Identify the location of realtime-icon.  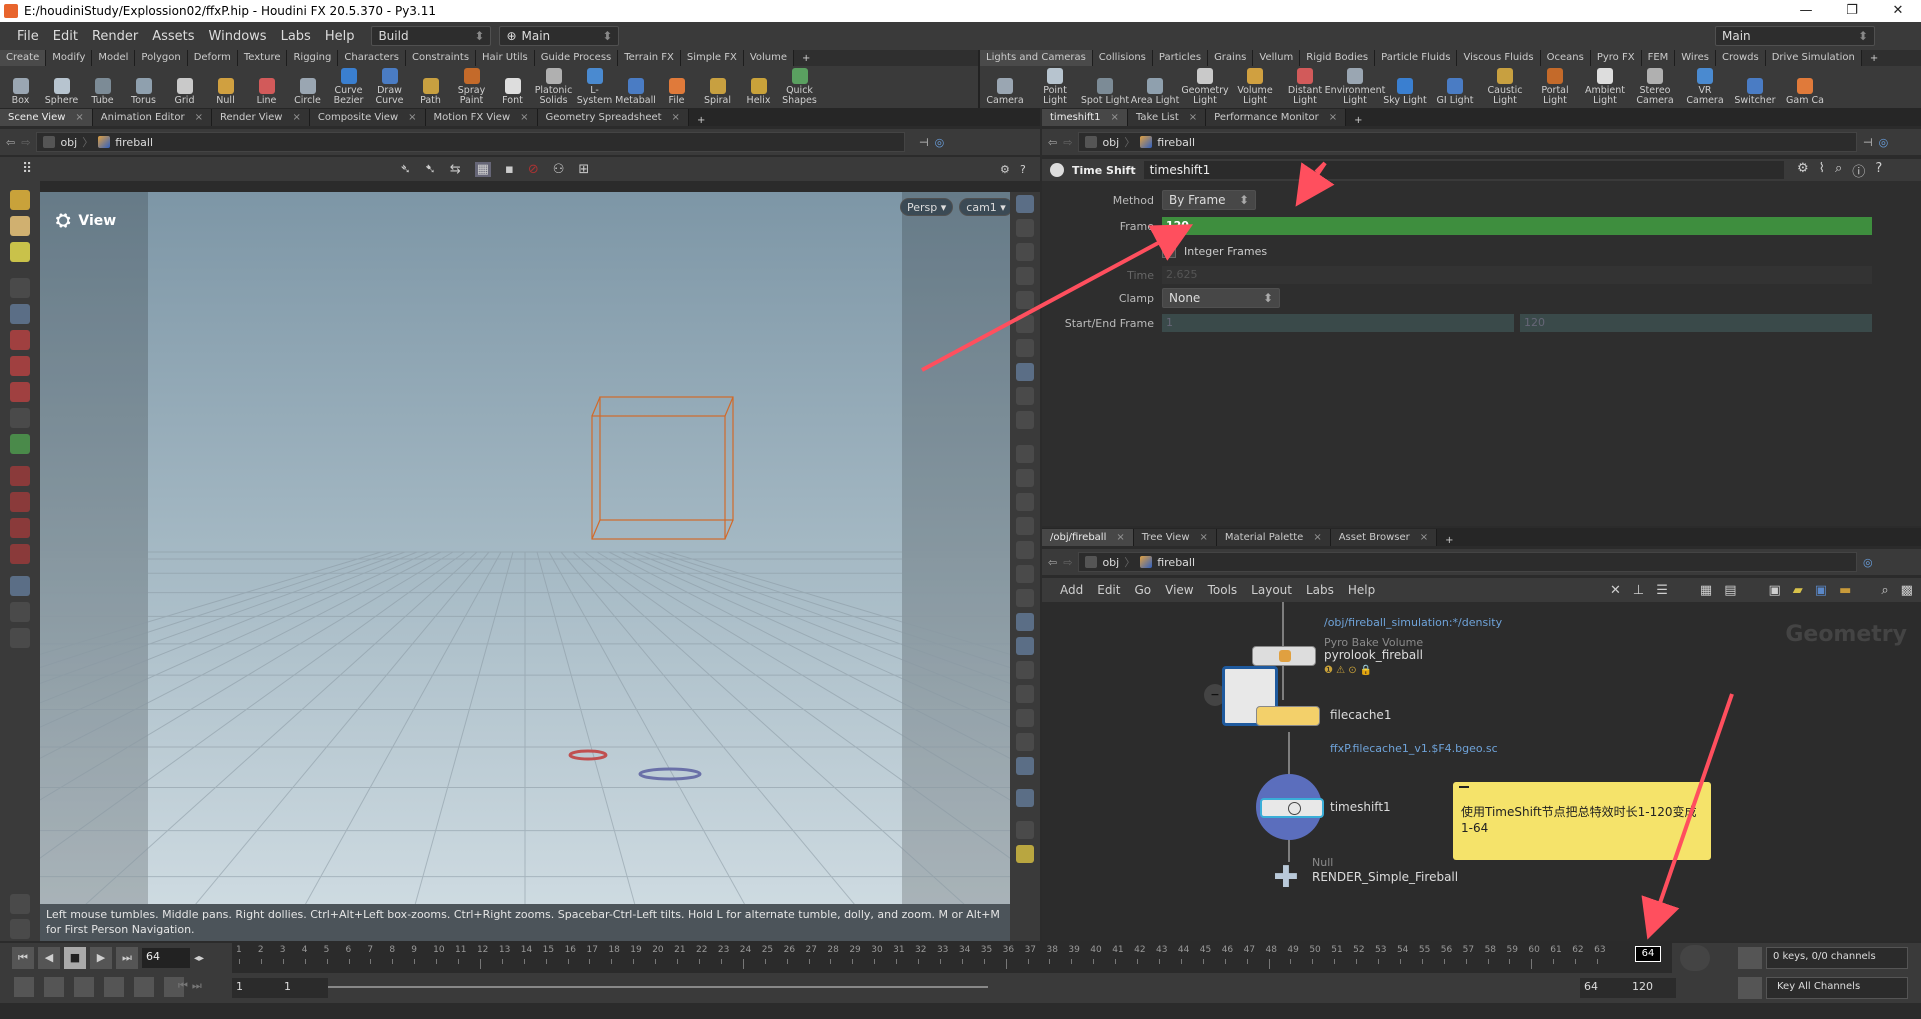
(114, 987).